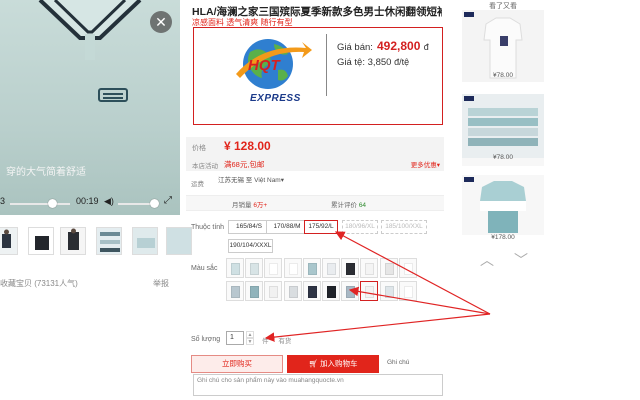 This screenshot has height=400, width=640. I want to click on recommendation-card, so click(503, 205).